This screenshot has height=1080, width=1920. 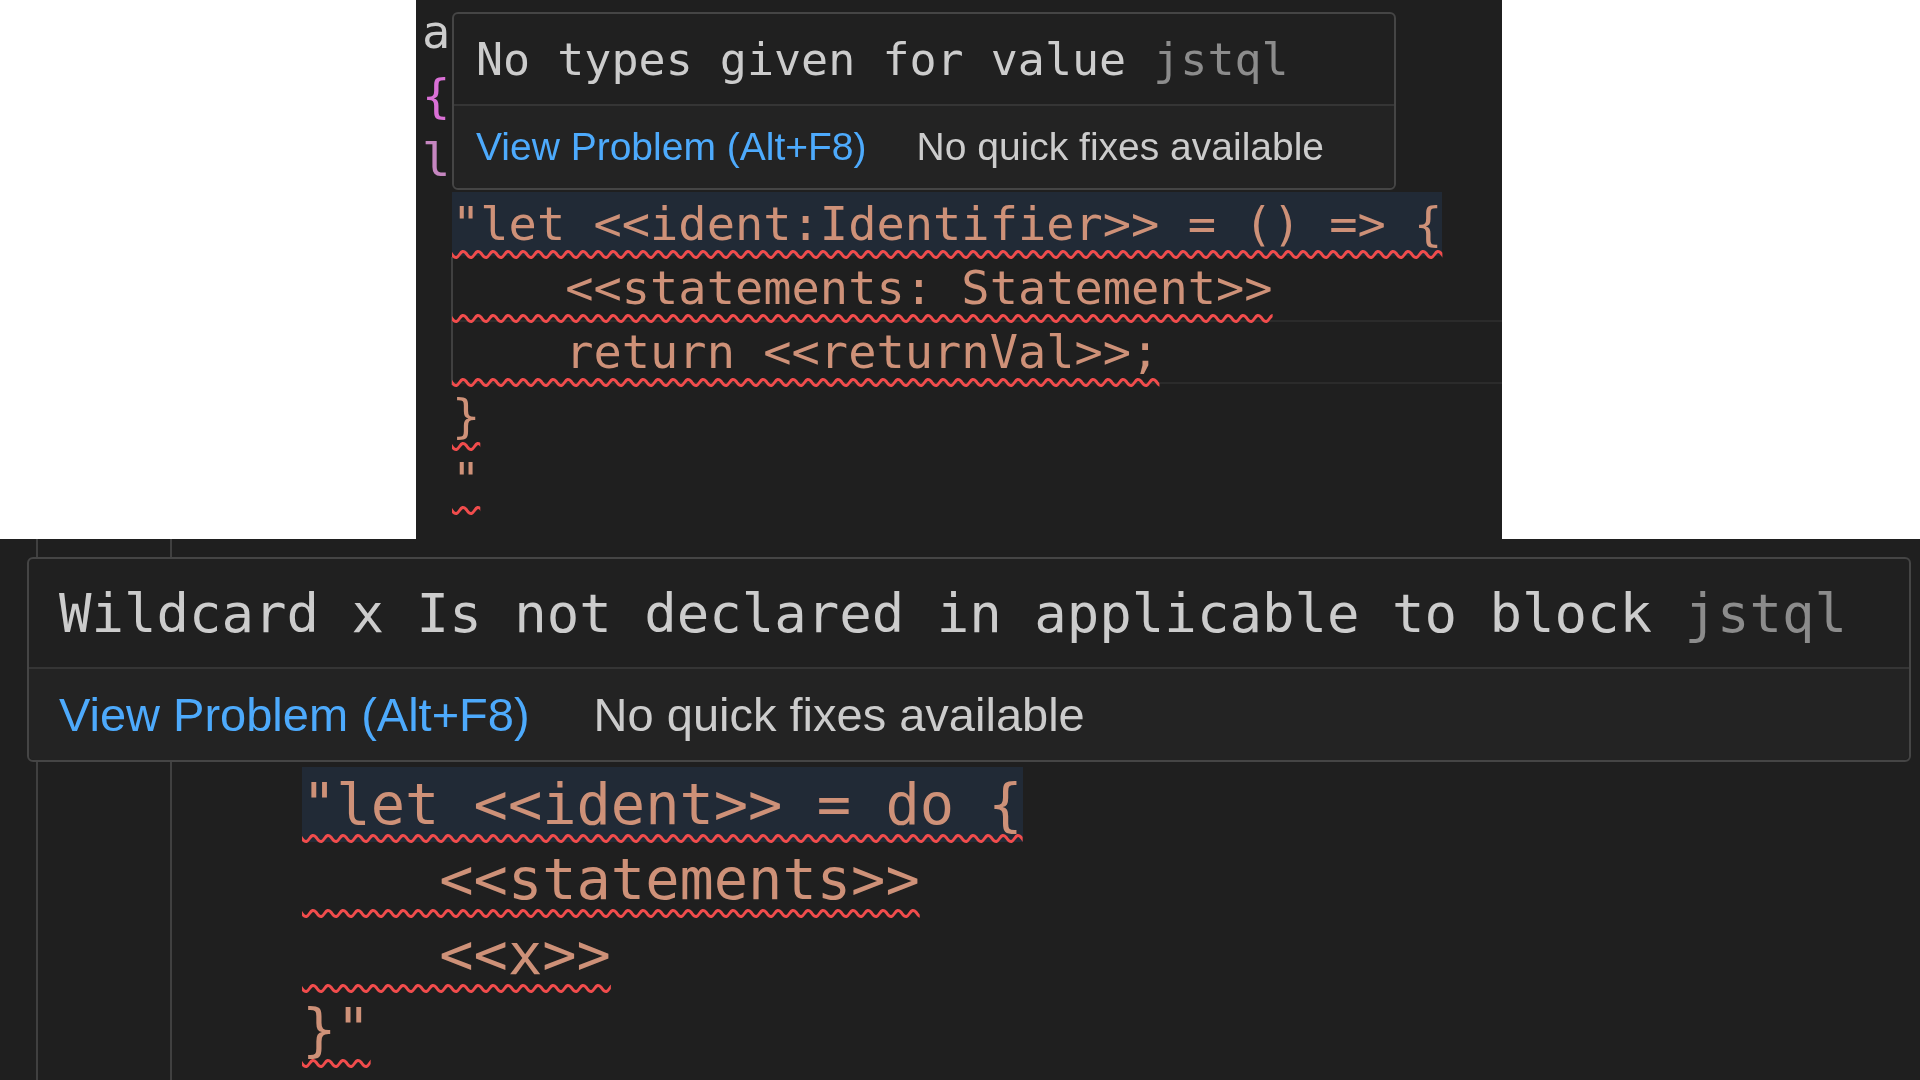 What do you see at coordinates (466, 480) in the screenshot?
I see `code-line: "` at bounding box center [466, 480].